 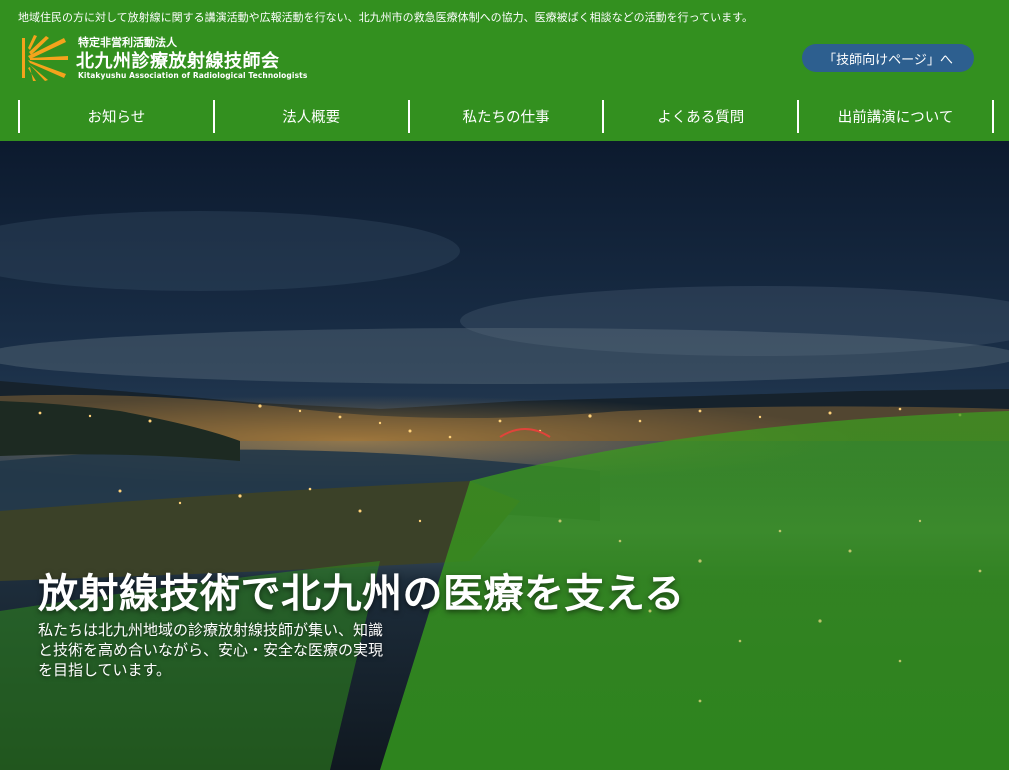 What do you see at coordinates (105, 670) in the screenshot?
I see `hero-description-line: を目指しています。` at bounding box center [105, 670].